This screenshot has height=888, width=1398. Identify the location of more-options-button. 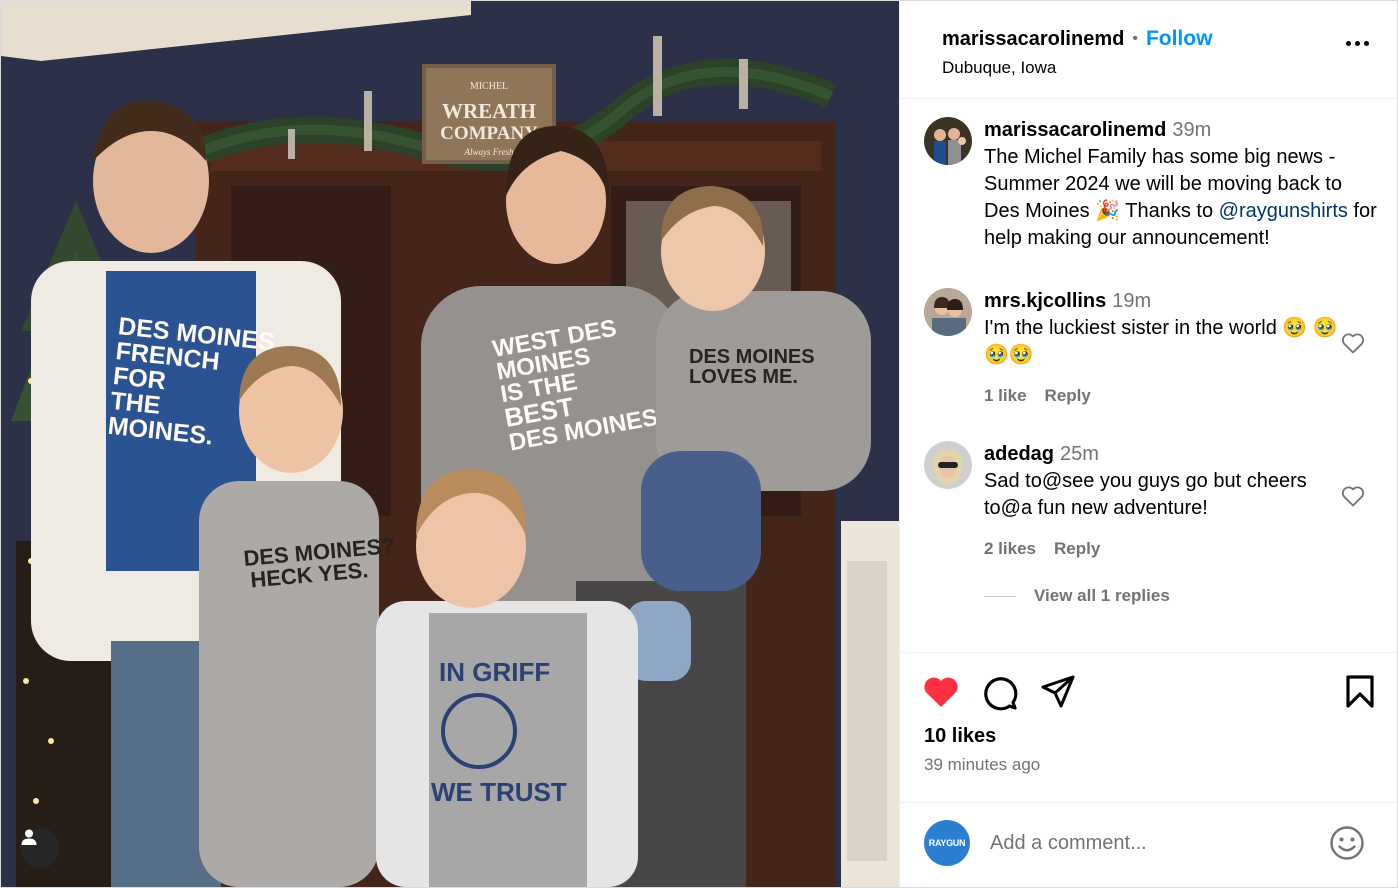
(1357, 43).